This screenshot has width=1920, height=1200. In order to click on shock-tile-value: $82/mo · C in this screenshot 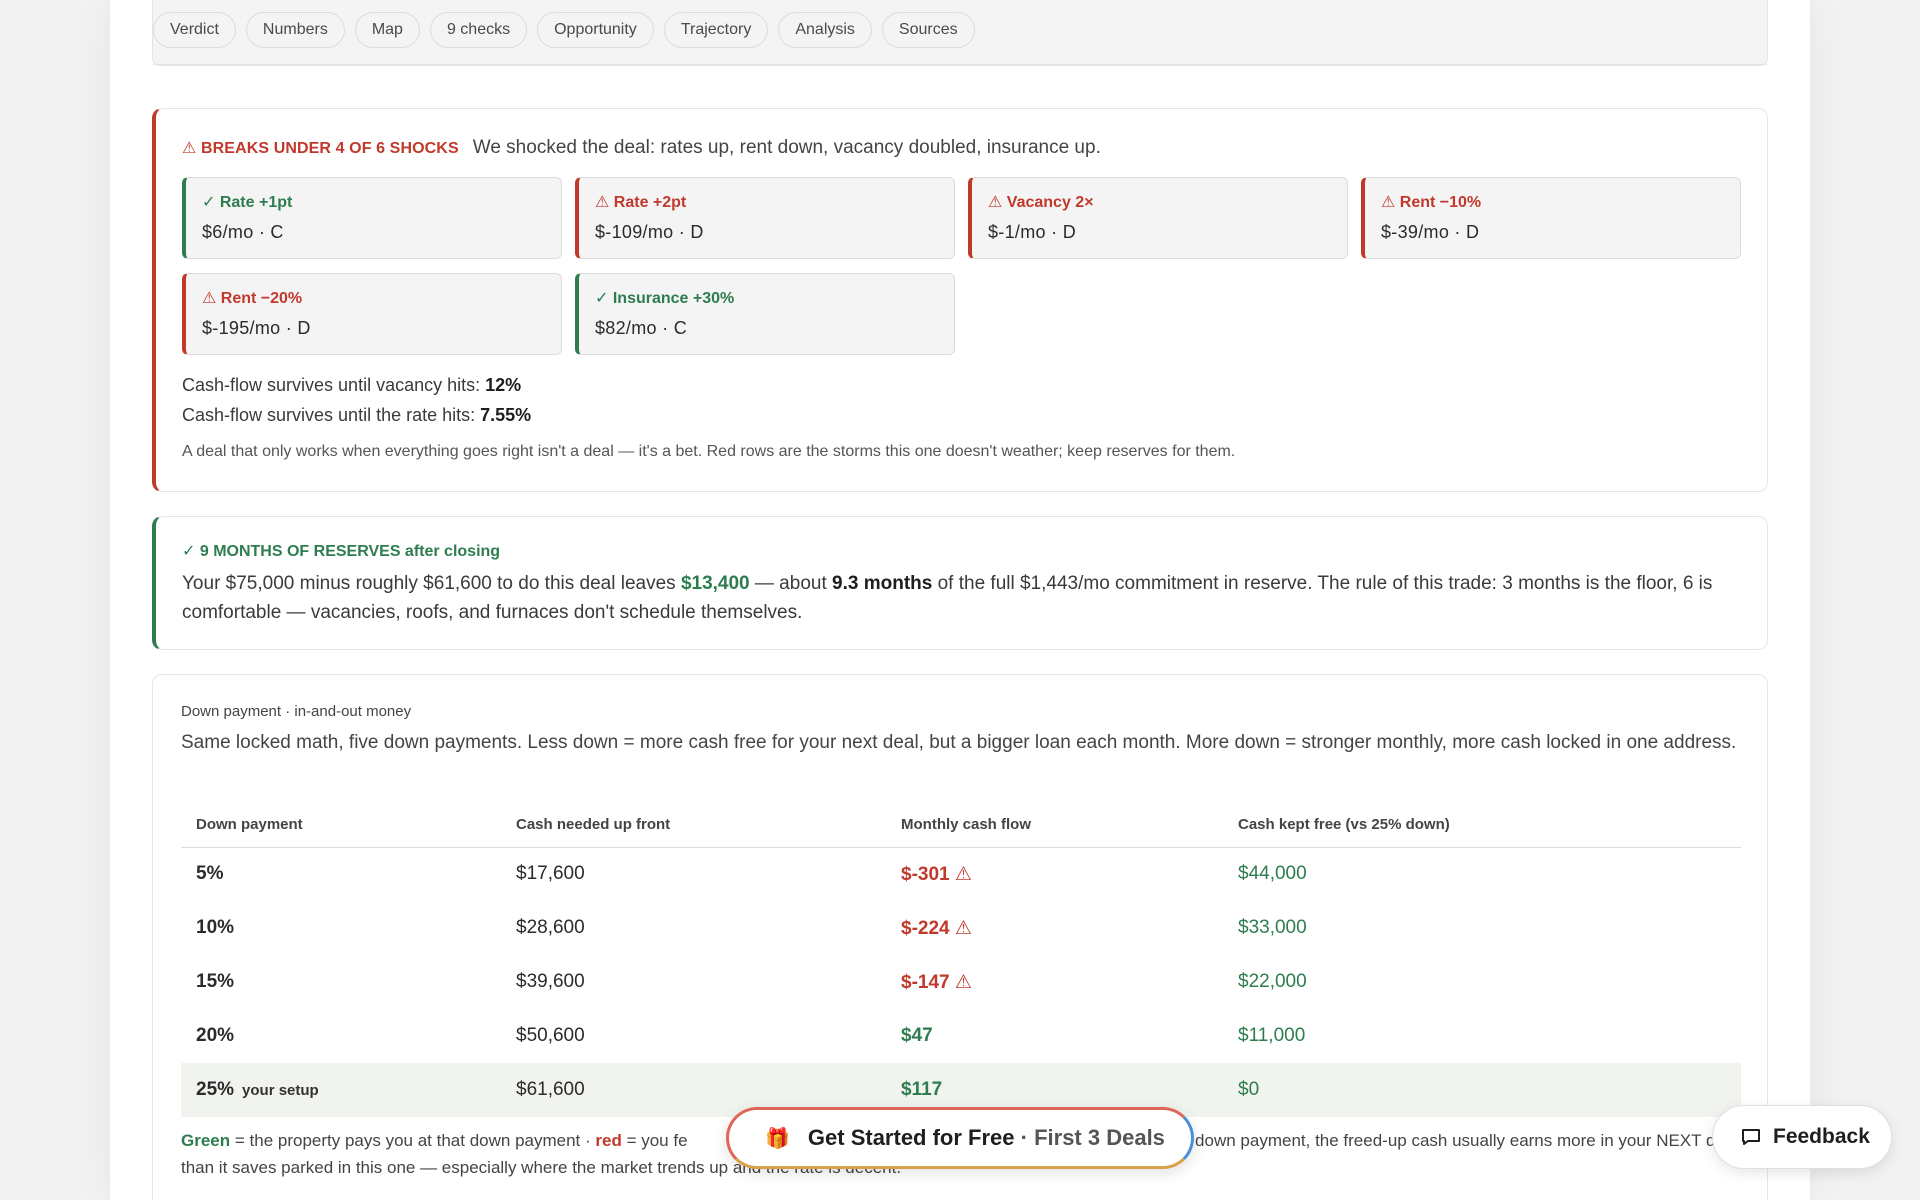, I will do `click(641, 328)`.